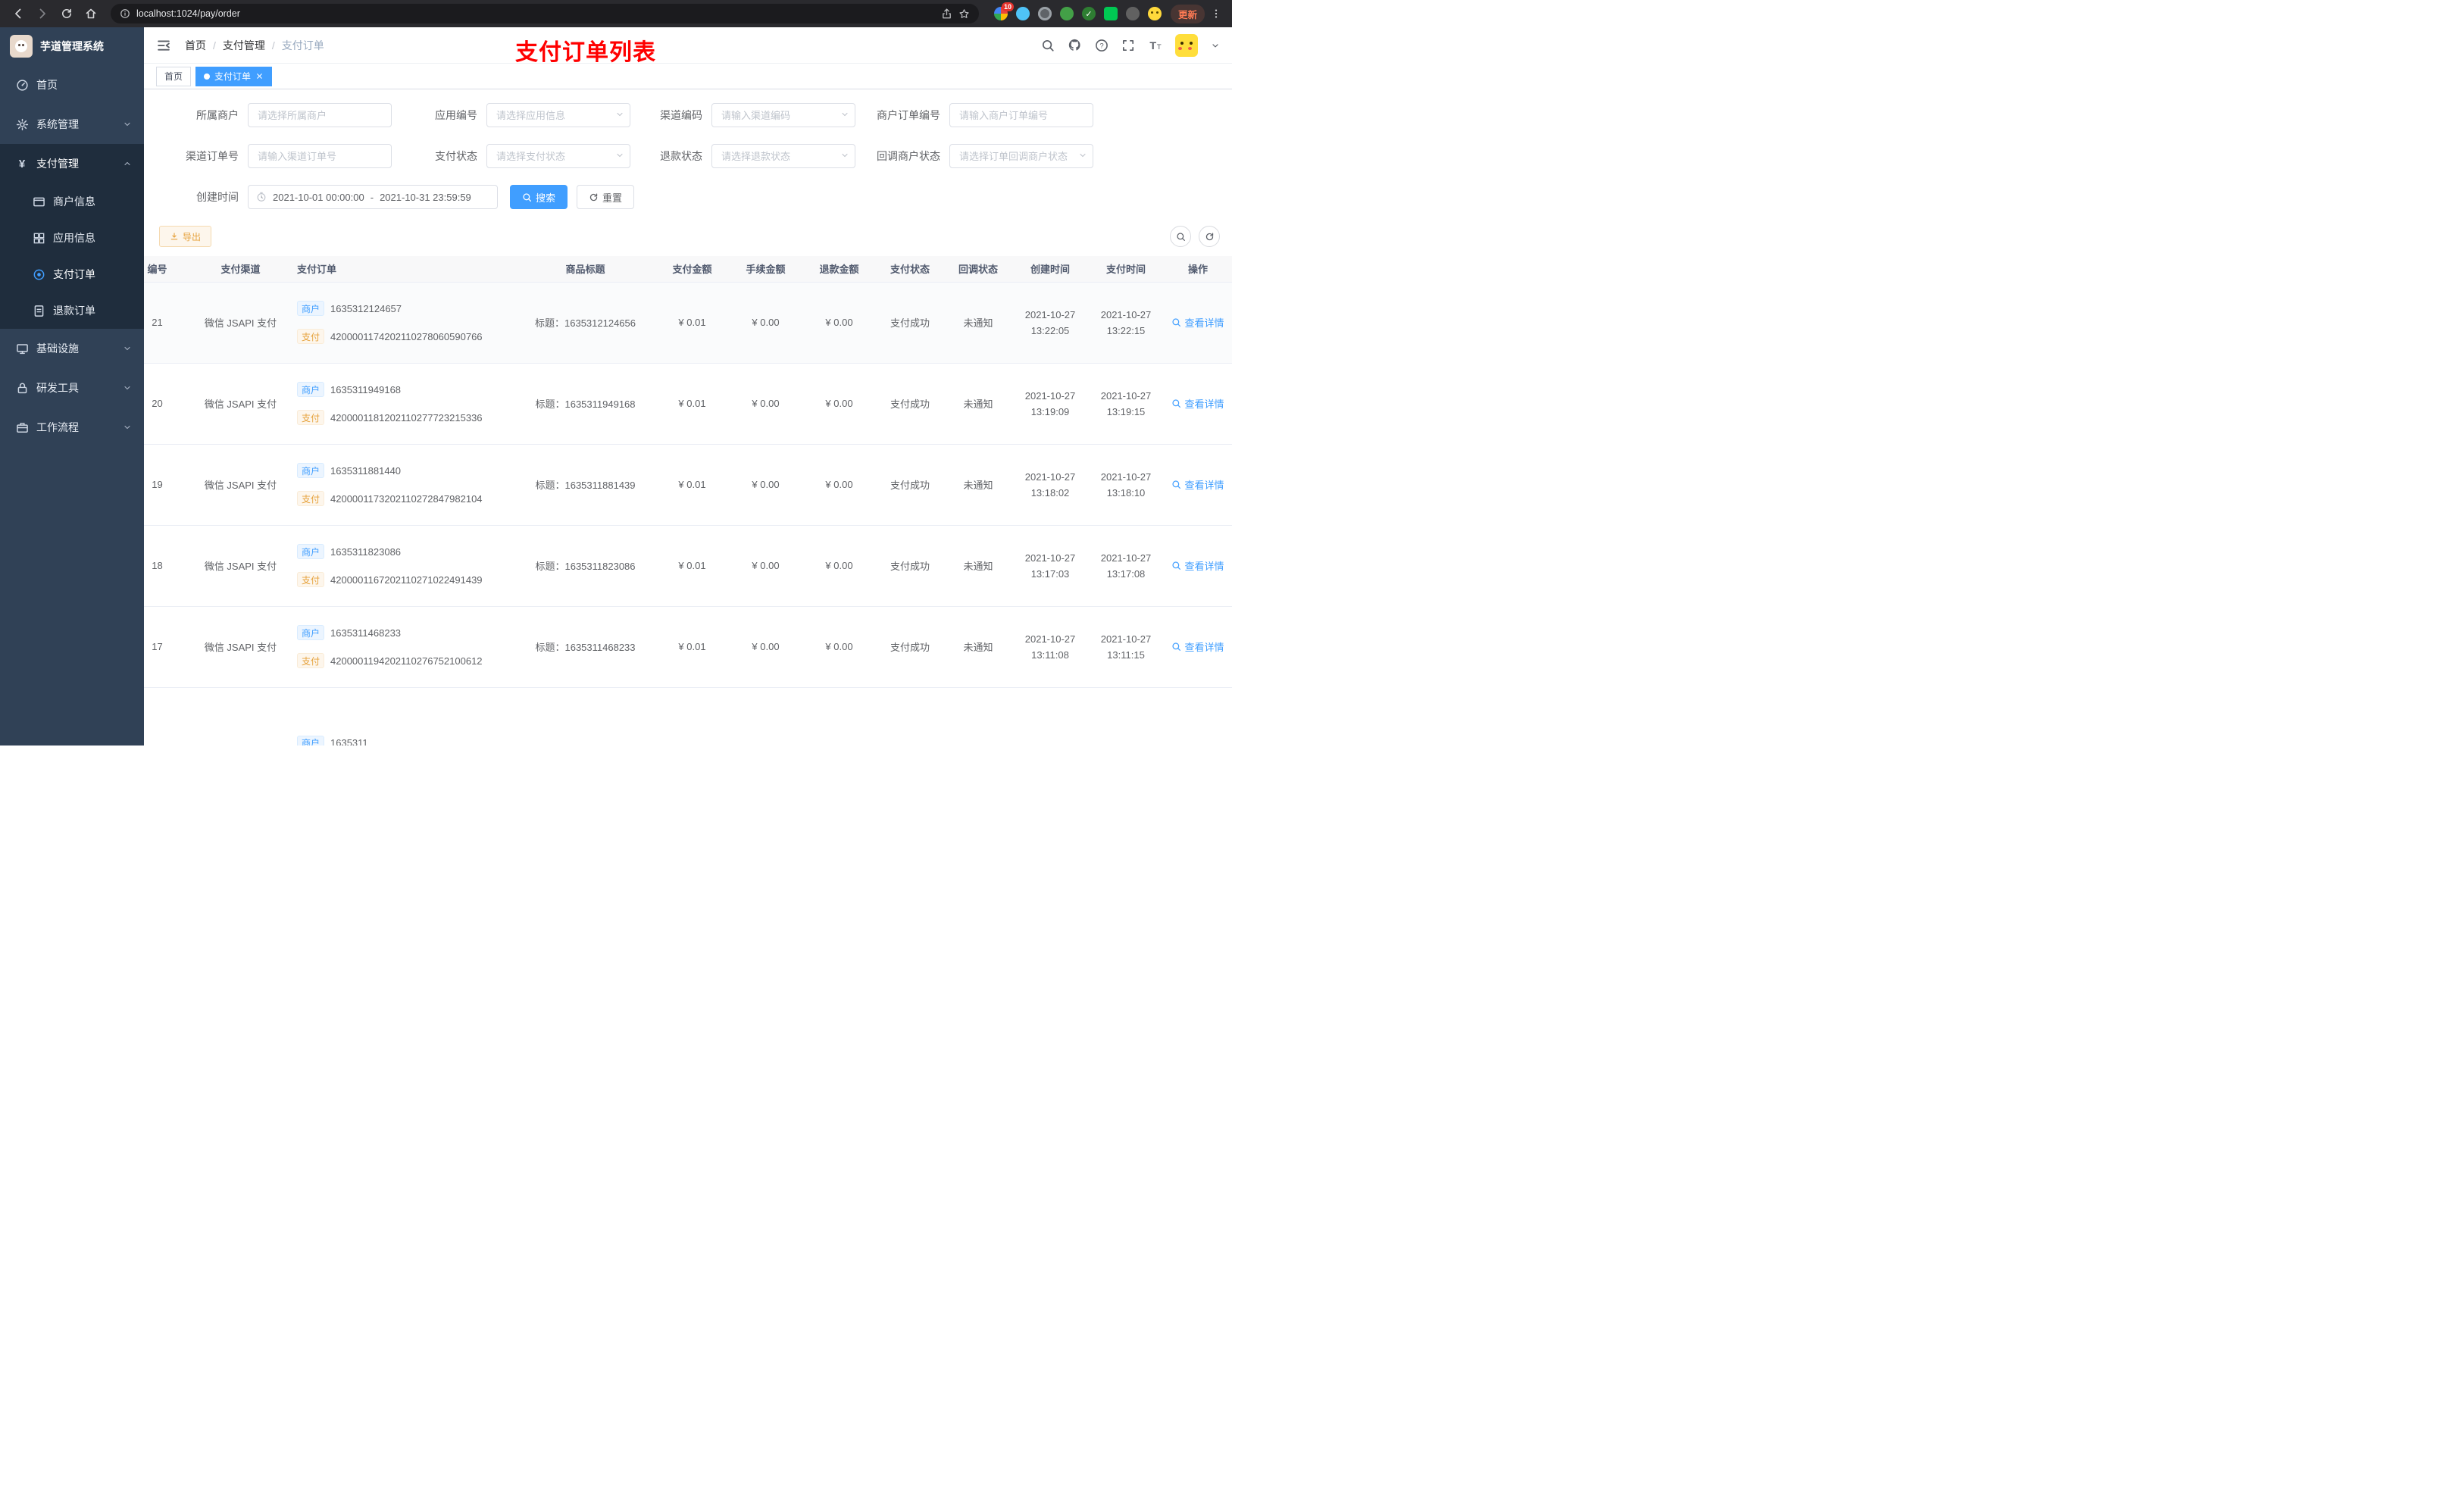 This screenshot has width=2464, height=1491. What do you see at coordinates (311, 660) in the screenshot?
I see `pay-tag: 支付` at bounding box center [311, 660].